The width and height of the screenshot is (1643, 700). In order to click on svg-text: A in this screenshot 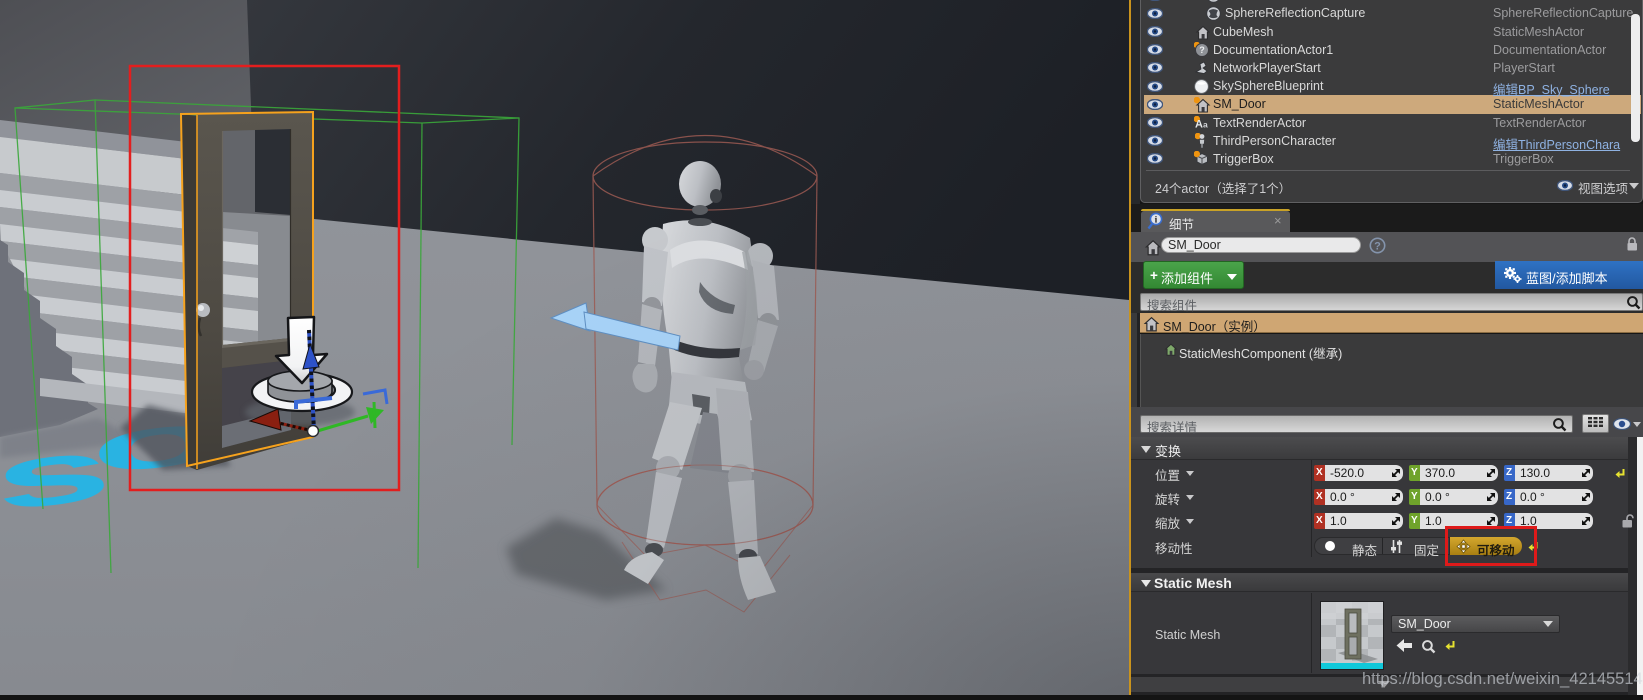, I will do `click(1199, 125)`.